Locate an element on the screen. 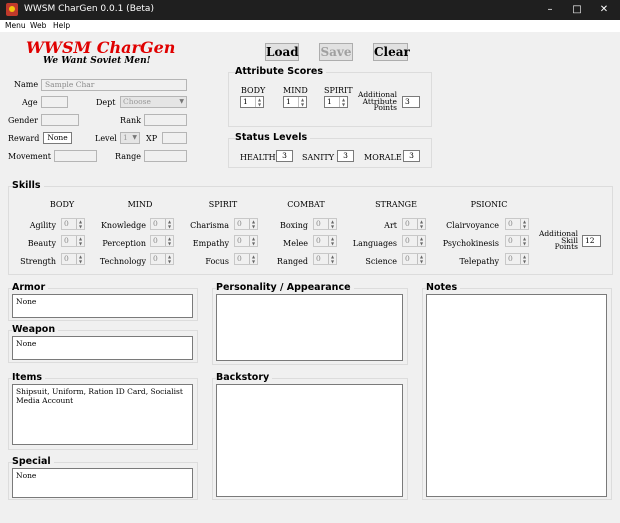 This screenshot has height=523, width=620. window-title: WWSM CharGen 0.0.1 (Beta) is located at coordinates (89, 9).